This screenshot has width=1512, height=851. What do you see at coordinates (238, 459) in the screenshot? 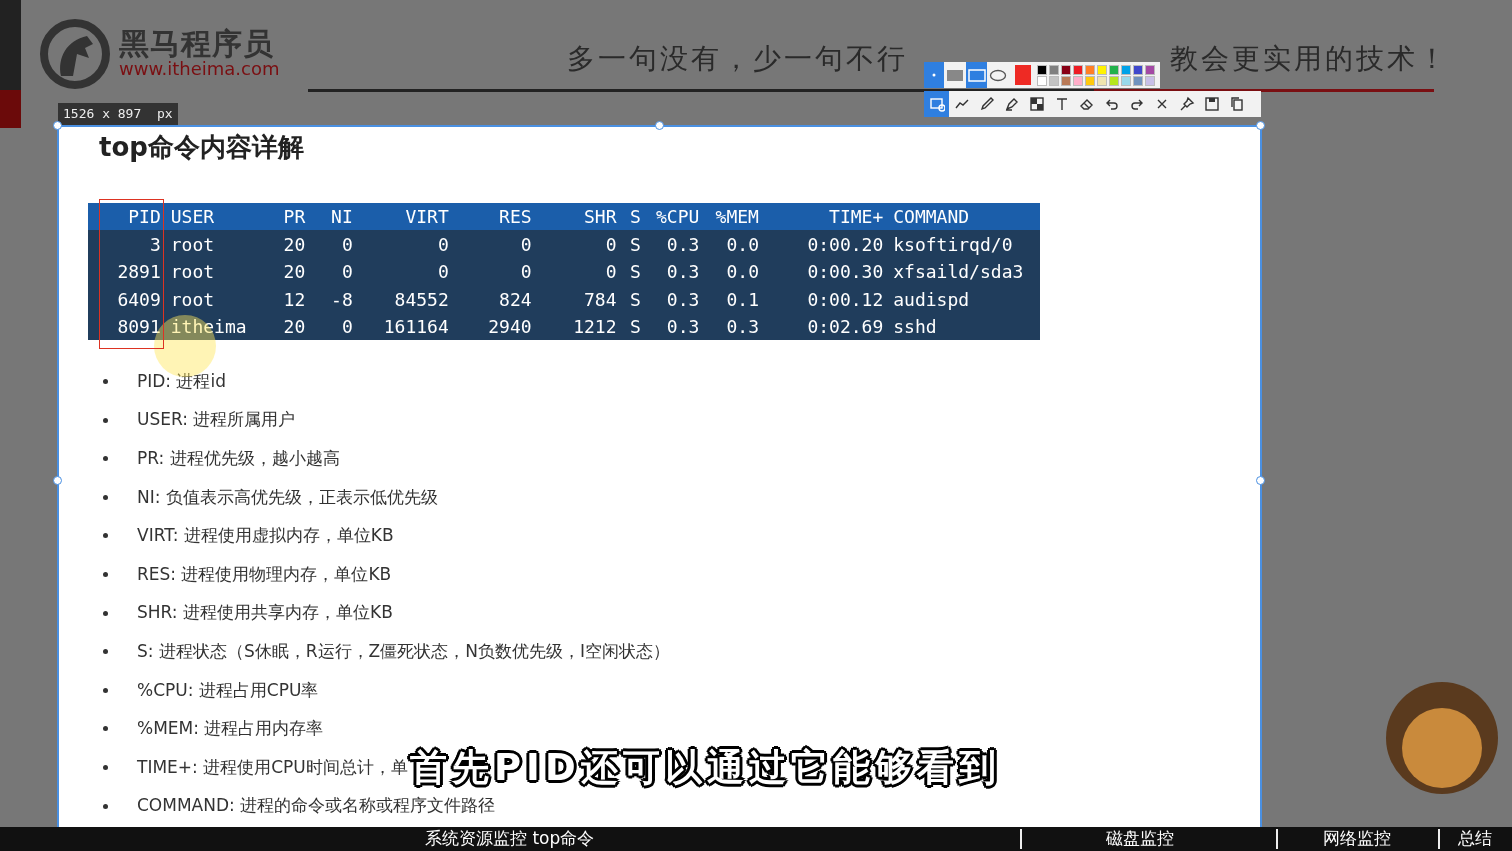
I see `bullet-text: PR: 进程优先级，越小越高` at bounding box center [238, 459].